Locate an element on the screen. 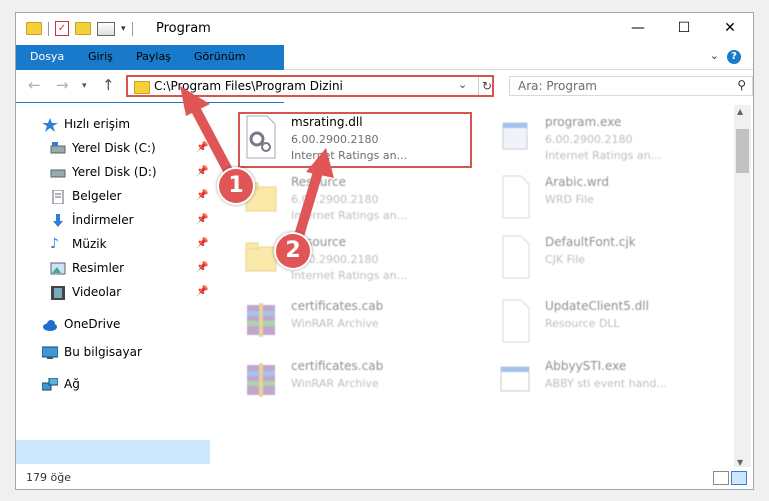 This screenshot has width=769, height=501. step-1-badge: 1 is located at coordinates (236, 186).